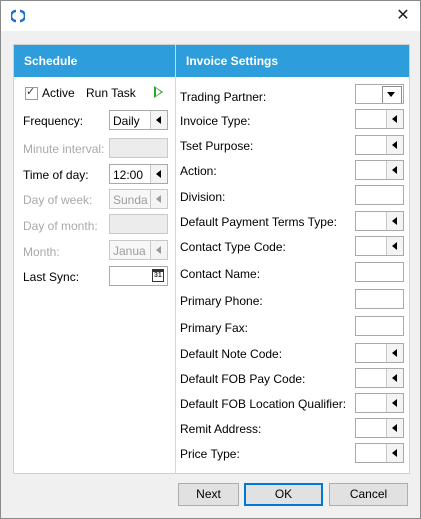 This screenshot has width=421, height=519. What do you see at coordinates (58, 200) in the screenshot?
I see `day-of-week-label: Day of week:` at bounding box center [58, 200].